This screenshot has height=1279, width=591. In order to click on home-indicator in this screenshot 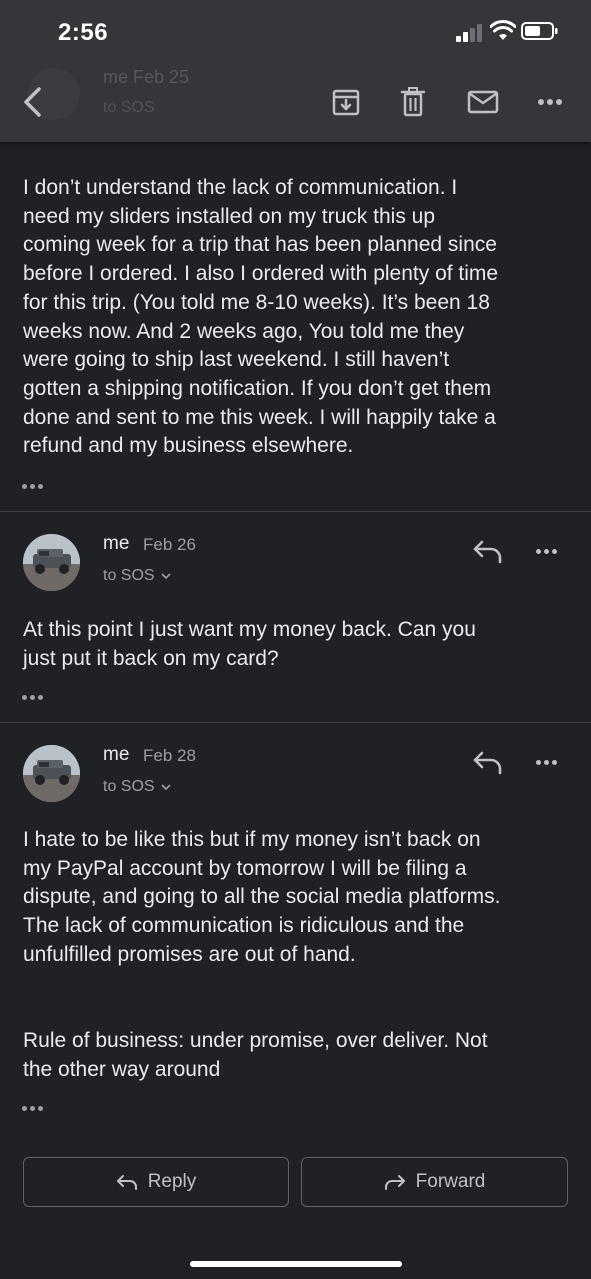, I will do `click(296, 1264)`.